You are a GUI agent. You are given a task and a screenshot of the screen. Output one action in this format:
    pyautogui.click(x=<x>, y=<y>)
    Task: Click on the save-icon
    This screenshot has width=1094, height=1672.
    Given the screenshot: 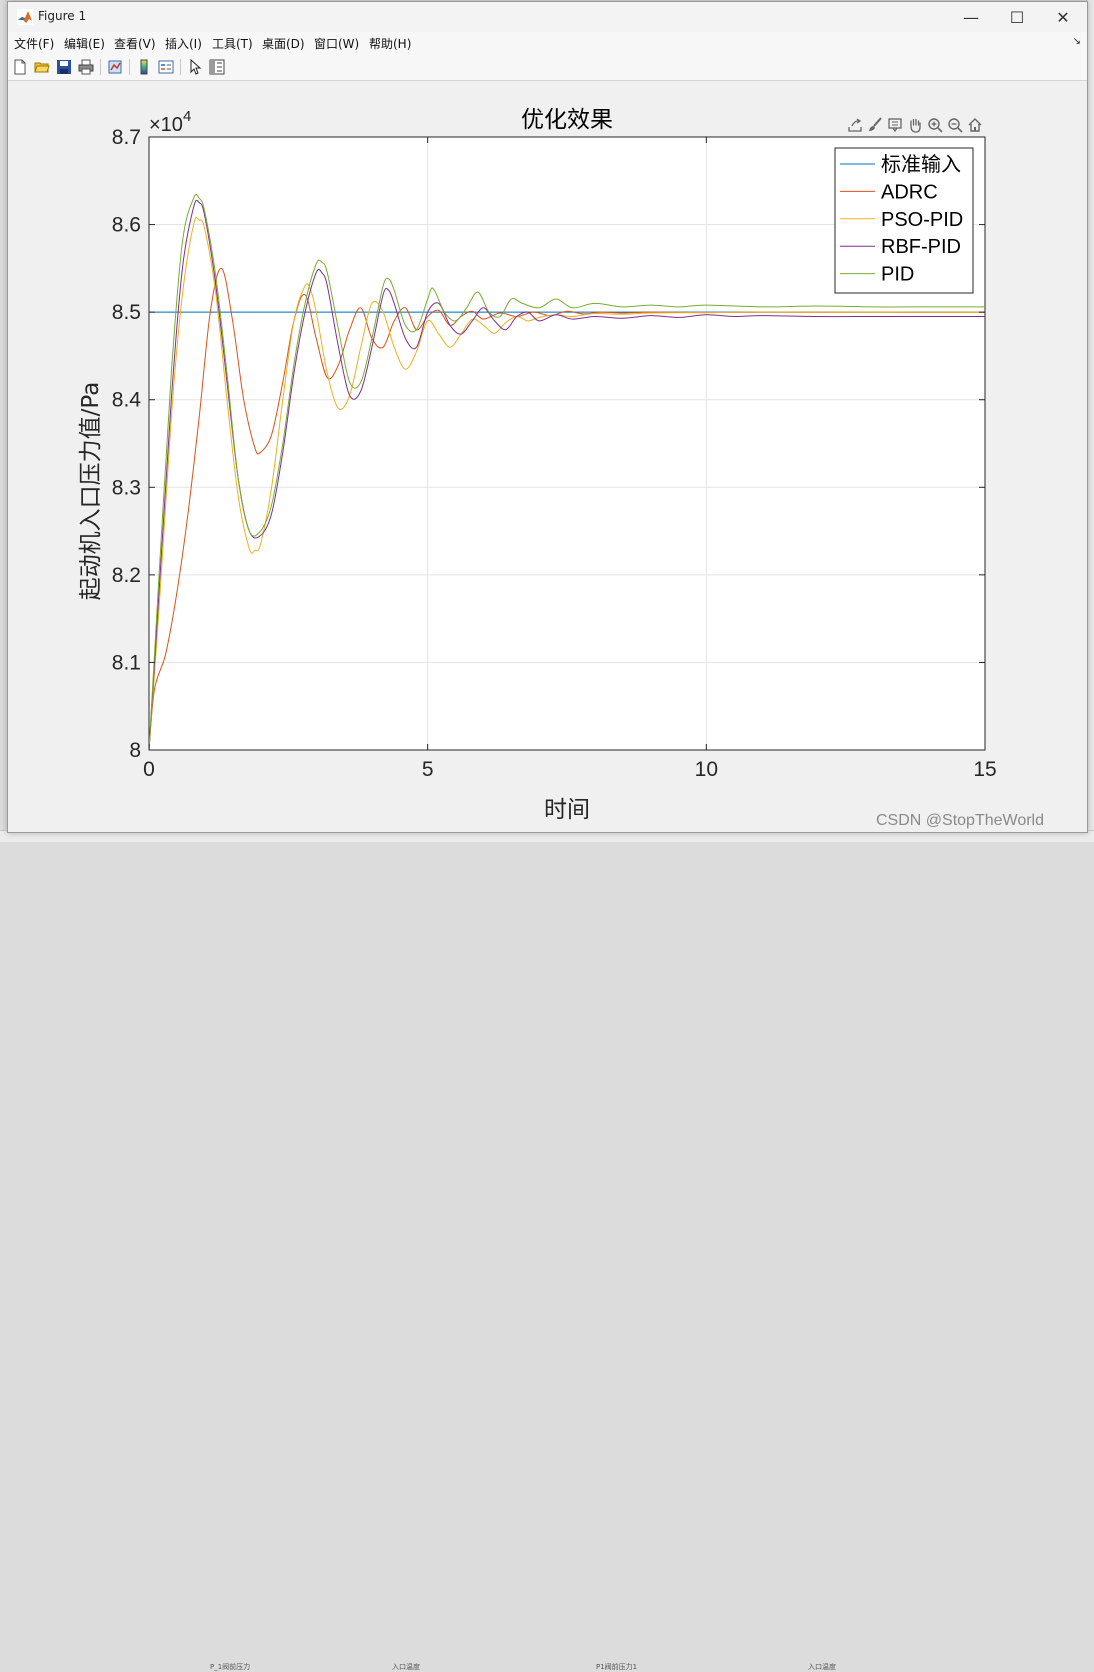 What is the action you would take?
    pyautogui.click(x=64, y=67)
    